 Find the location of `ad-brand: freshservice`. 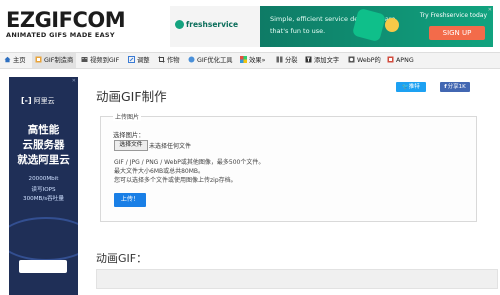

ad-brand: freshservice is located at coordinates (206, 24).